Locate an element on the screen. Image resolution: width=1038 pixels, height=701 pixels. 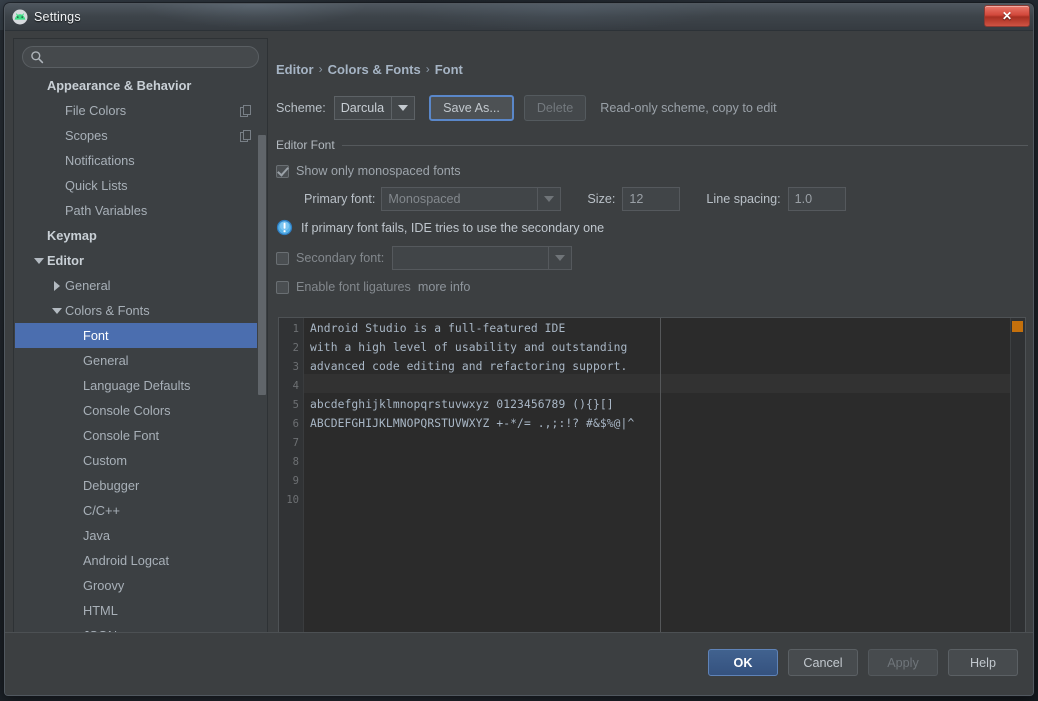
sidebar-item-label: General is located at coordinates (88, 285).